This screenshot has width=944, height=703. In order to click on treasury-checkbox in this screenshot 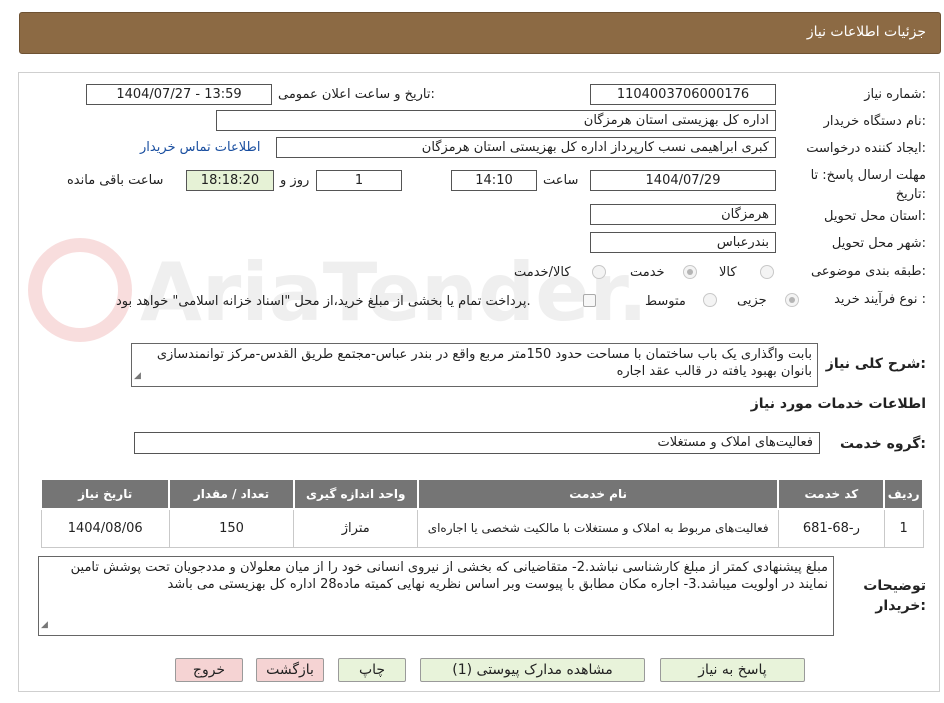, I will do `click(589, 300)`.